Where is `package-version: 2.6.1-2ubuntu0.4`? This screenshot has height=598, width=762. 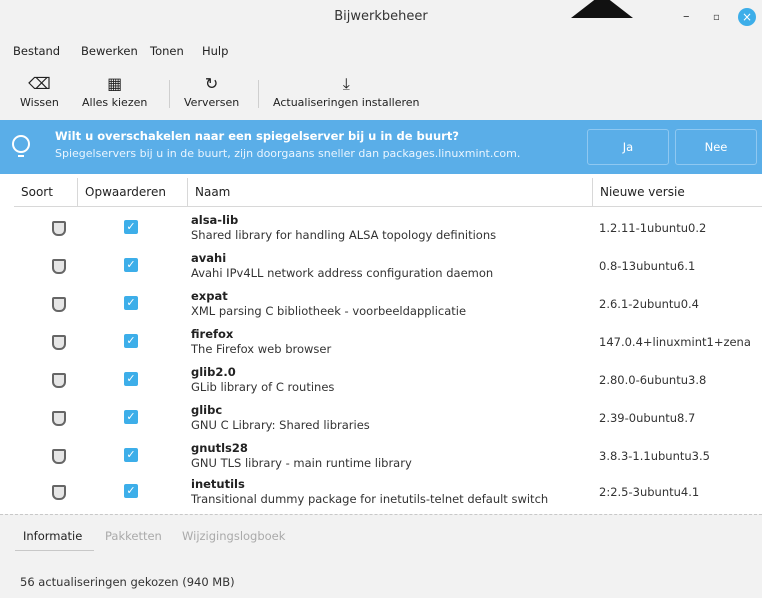 package-version: 2.6.1-2ubuntu0.4 is located at coordinates (649, 304).